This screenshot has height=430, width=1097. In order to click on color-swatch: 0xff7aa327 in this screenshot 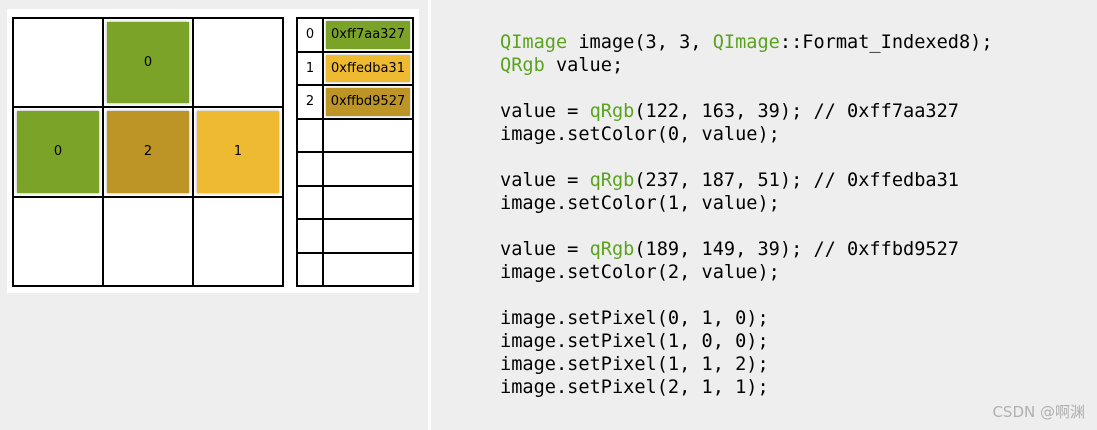, I will do `click(368, 35)`.